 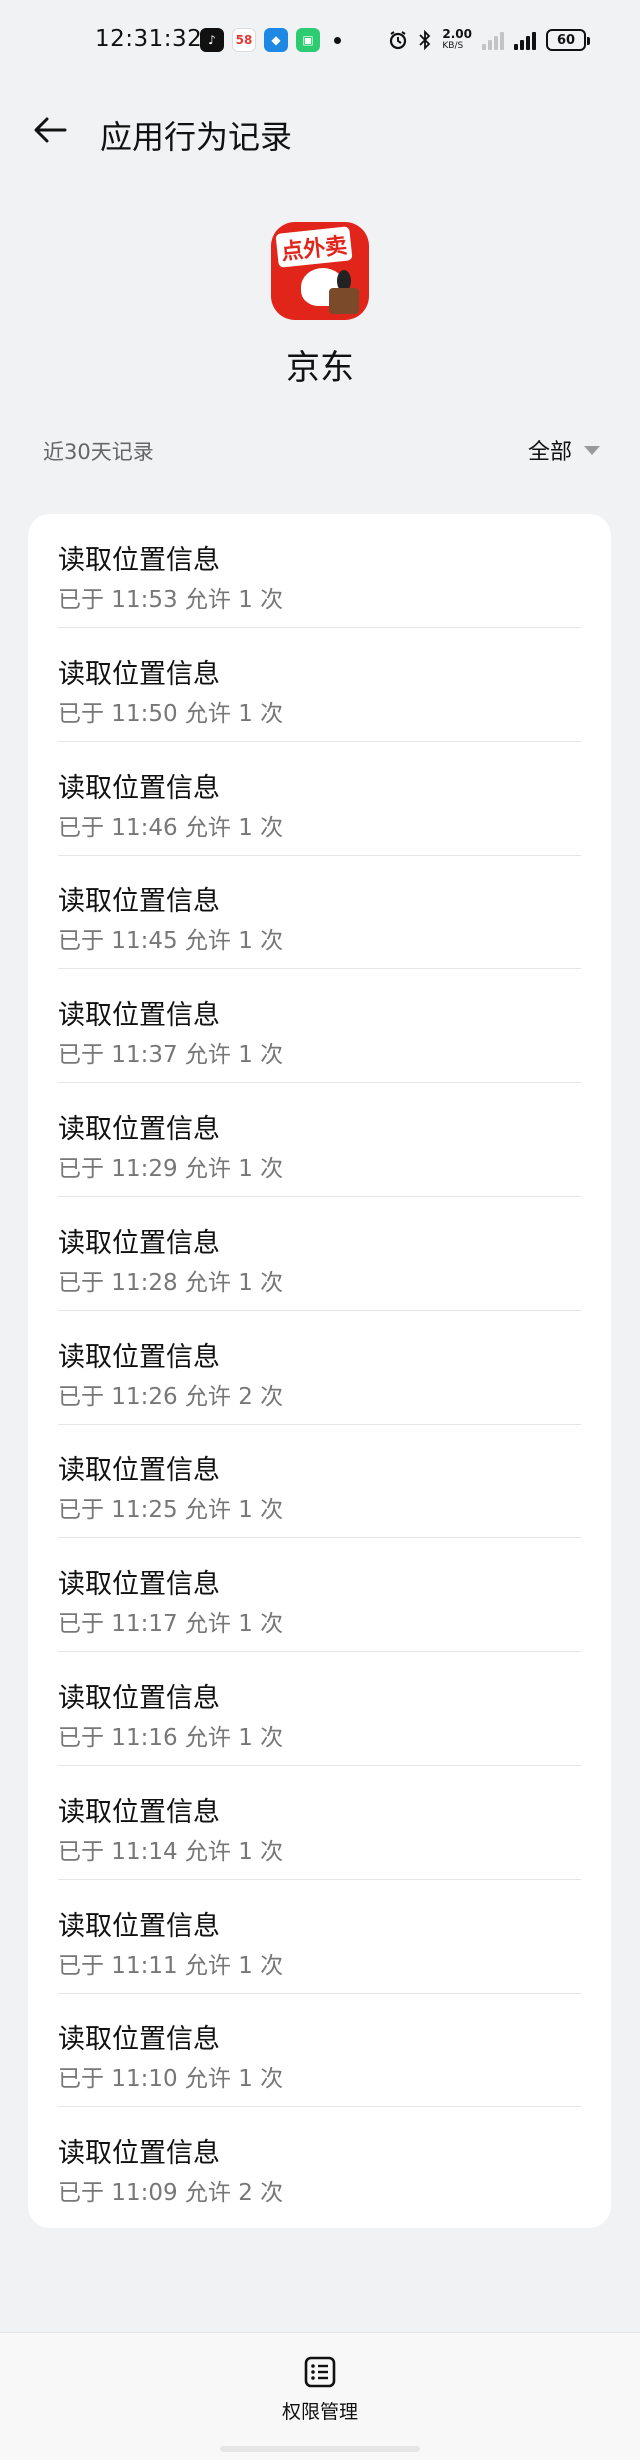 What do you see at coordinates (334, 1823) in the screenshot?
I see `record-row: 读取位置信息已于 11:14 允许 1 次` at bounding box center [334, 1823].